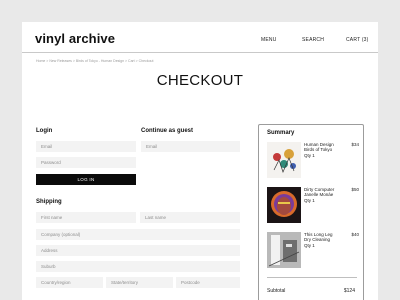 The width and height of the screenshot is (400, 300). What do you see at coordinates (190, 217) in the screenshot?
I see `last-name-field: Last name` at bounding box center [190, 217].